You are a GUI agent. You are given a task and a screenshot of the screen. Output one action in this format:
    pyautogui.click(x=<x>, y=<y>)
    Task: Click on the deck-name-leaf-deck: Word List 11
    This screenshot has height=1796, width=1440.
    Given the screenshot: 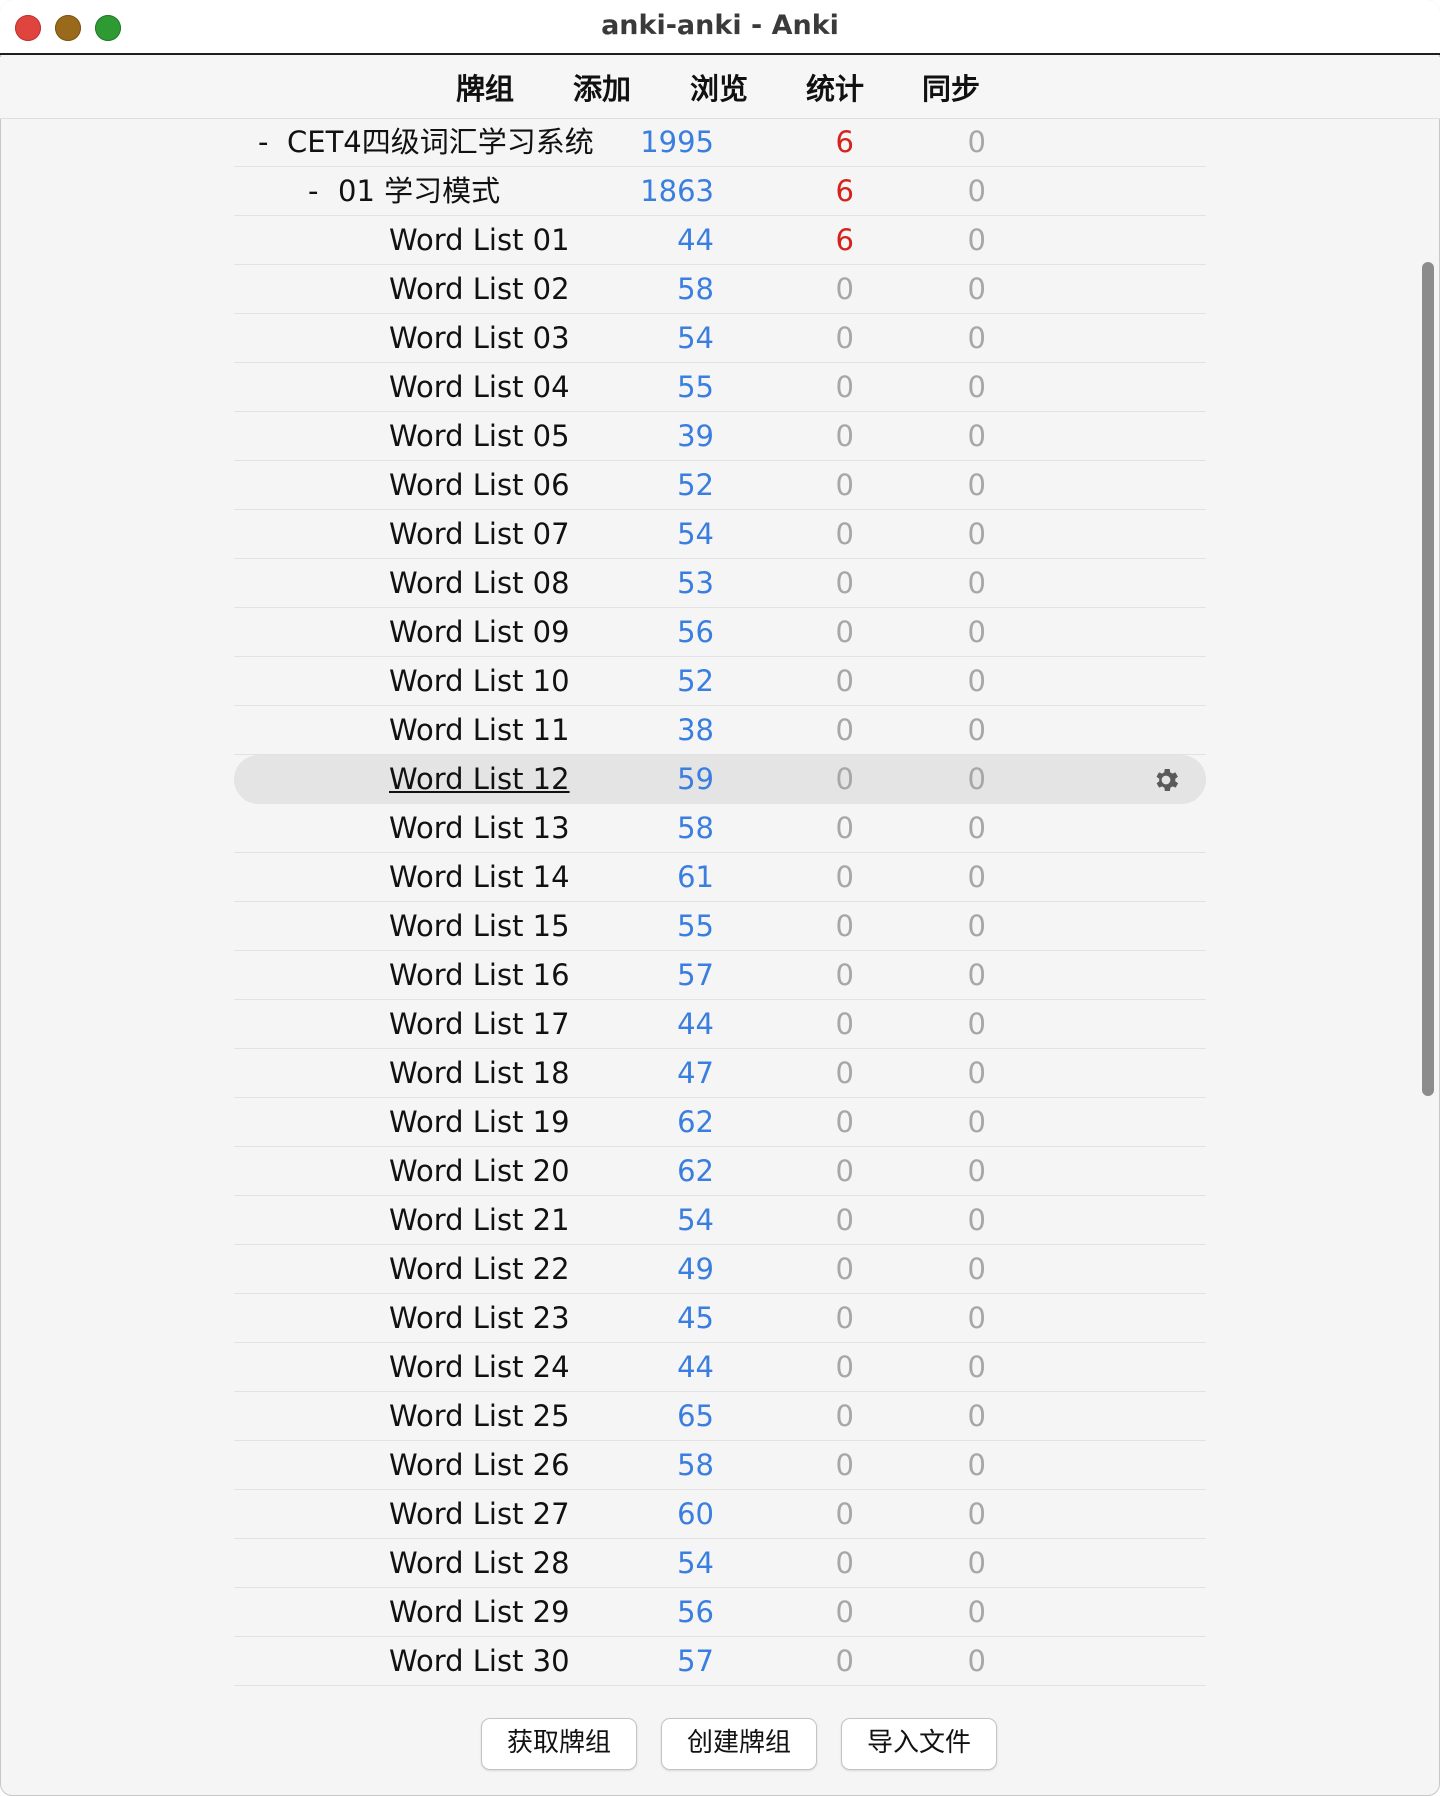 What is the action you would take?
    pyautogui.click(x=479, y=730)
    